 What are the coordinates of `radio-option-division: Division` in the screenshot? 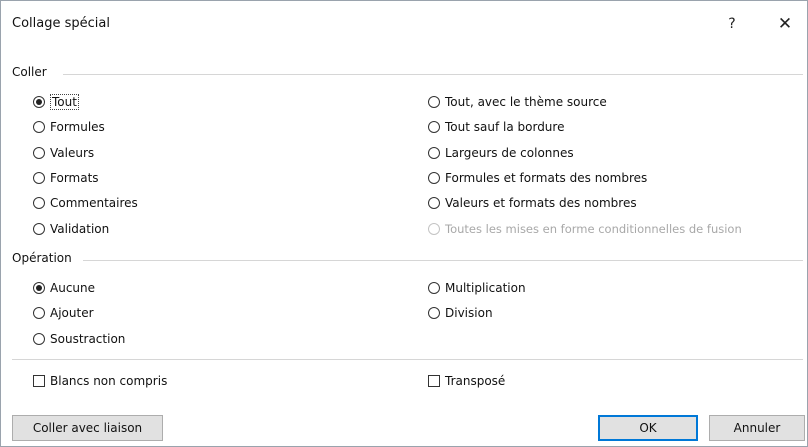 It's located at (460, 313).